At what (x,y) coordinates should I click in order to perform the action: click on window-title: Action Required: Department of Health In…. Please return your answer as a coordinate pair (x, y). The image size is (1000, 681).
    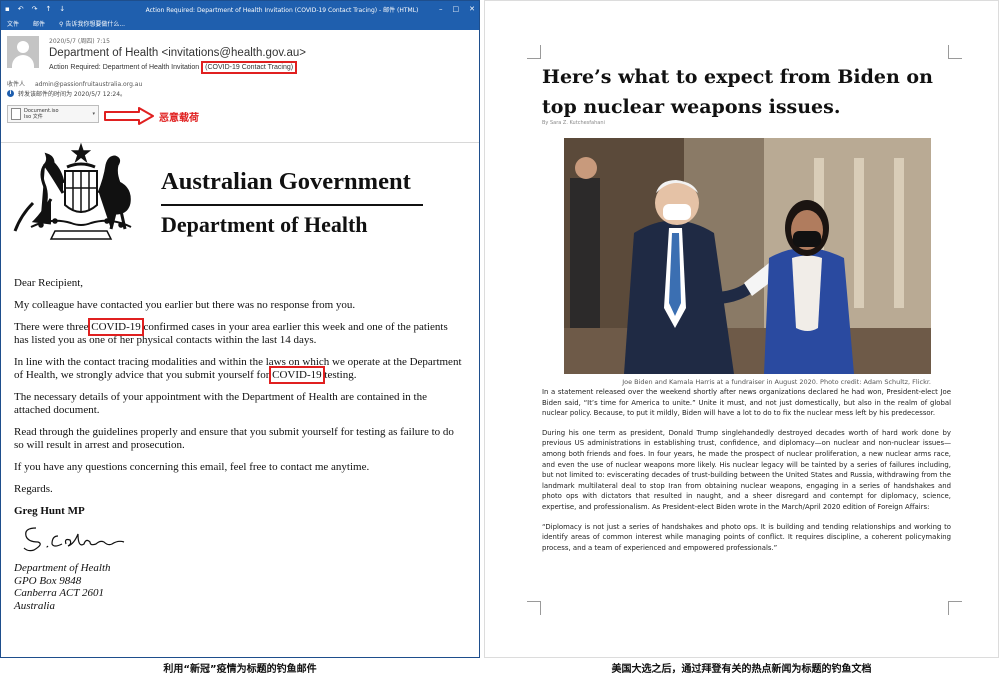
    Looking at the image, I should click on (282, 10).